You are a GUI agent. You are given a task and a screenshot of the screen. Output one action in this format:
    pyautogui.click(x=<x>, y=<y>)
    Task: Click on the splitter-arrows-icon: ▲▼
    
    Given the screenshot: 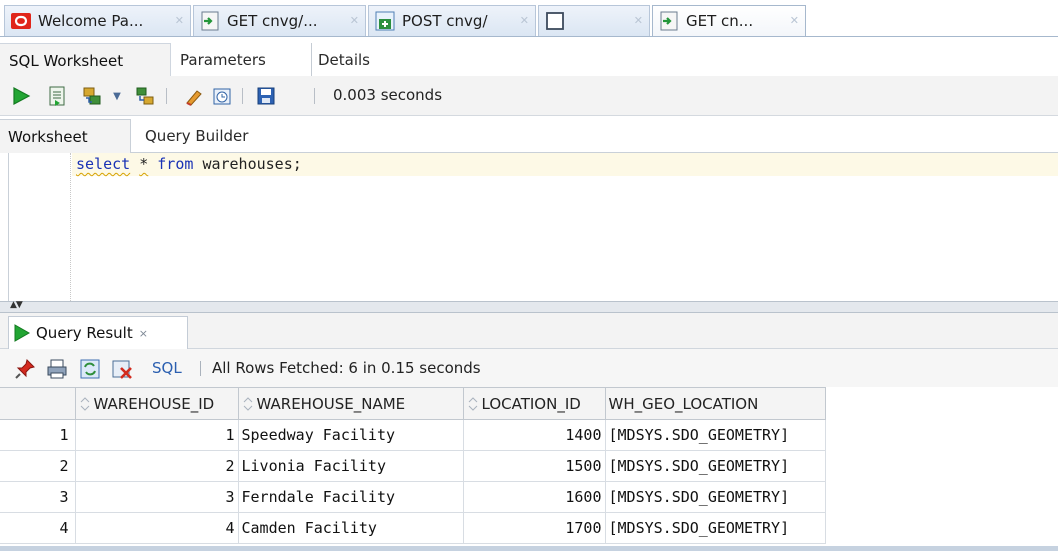 What is the action you would take?
    pyautogui.click(x=16, y=305)
    